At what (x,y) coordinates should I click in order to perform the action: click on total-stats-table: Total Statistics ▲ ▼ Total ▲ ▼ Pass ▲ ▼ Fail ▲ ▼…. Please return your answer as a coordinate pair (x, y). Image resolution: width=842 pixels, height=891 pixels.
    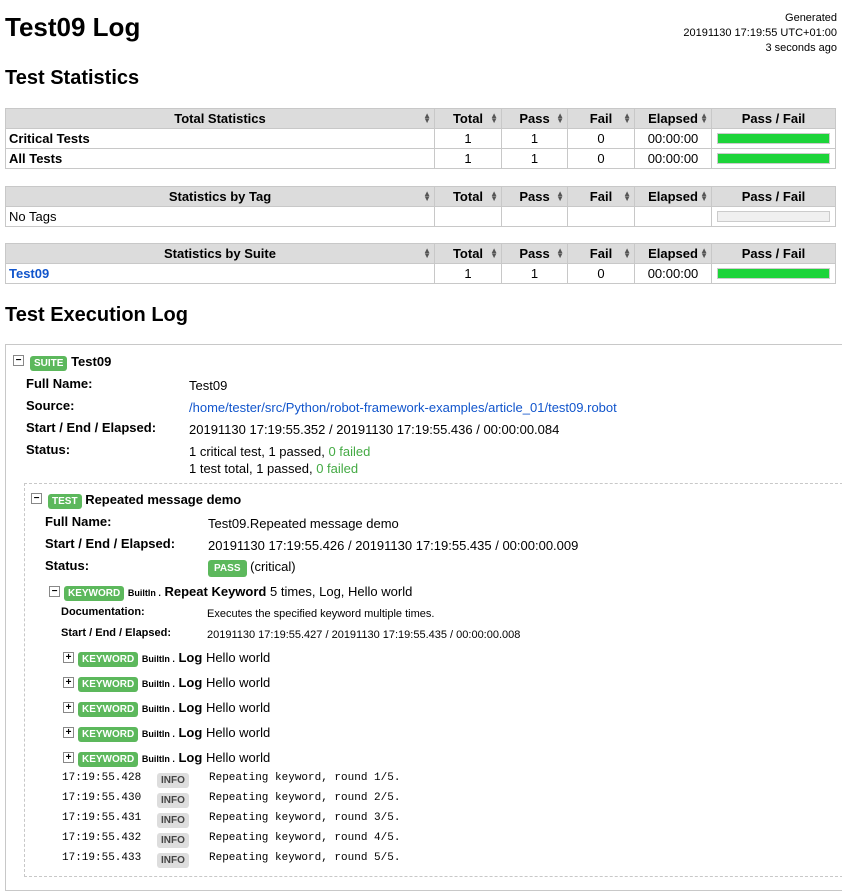
    Looking at the image, I should click on (420, 138).